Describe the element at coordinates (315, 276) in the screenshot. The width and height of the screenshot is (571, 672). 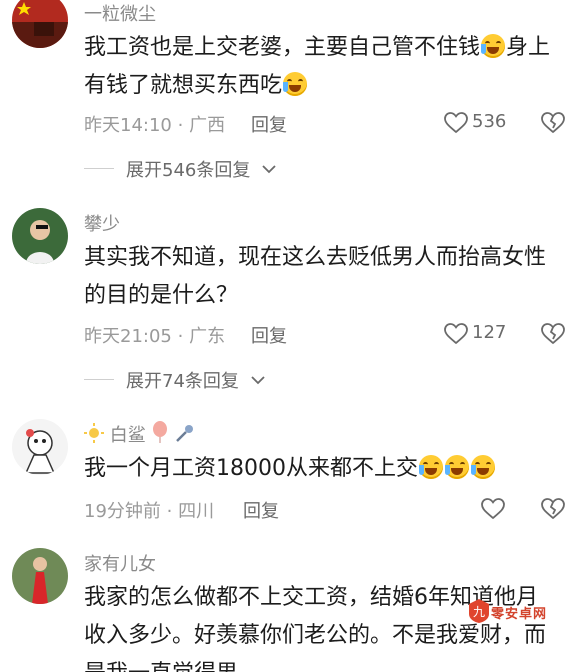
I see `comment-text: 其实我不知道，现在这么去贬低男人而抬高女性的目的是什么？` at that location.